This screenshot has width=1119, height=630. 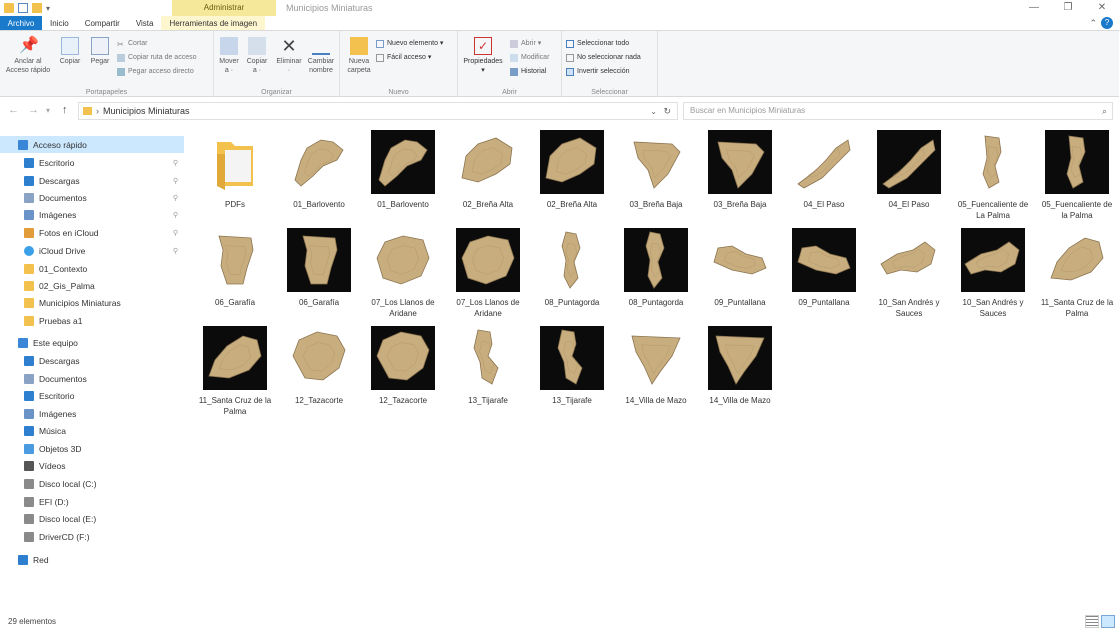 What do you see at coordinates (1092, 621) in the screenshot?
I see `details-view-icon` at bounding box center [1092, 621].